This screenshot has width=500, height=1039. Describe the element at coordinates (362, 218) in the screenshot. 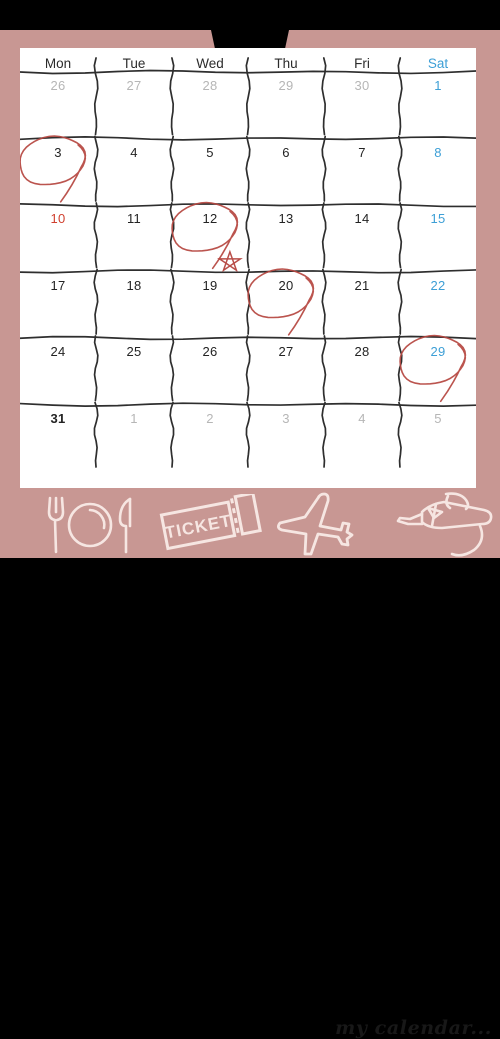

I see `day-number: 14` at that location.